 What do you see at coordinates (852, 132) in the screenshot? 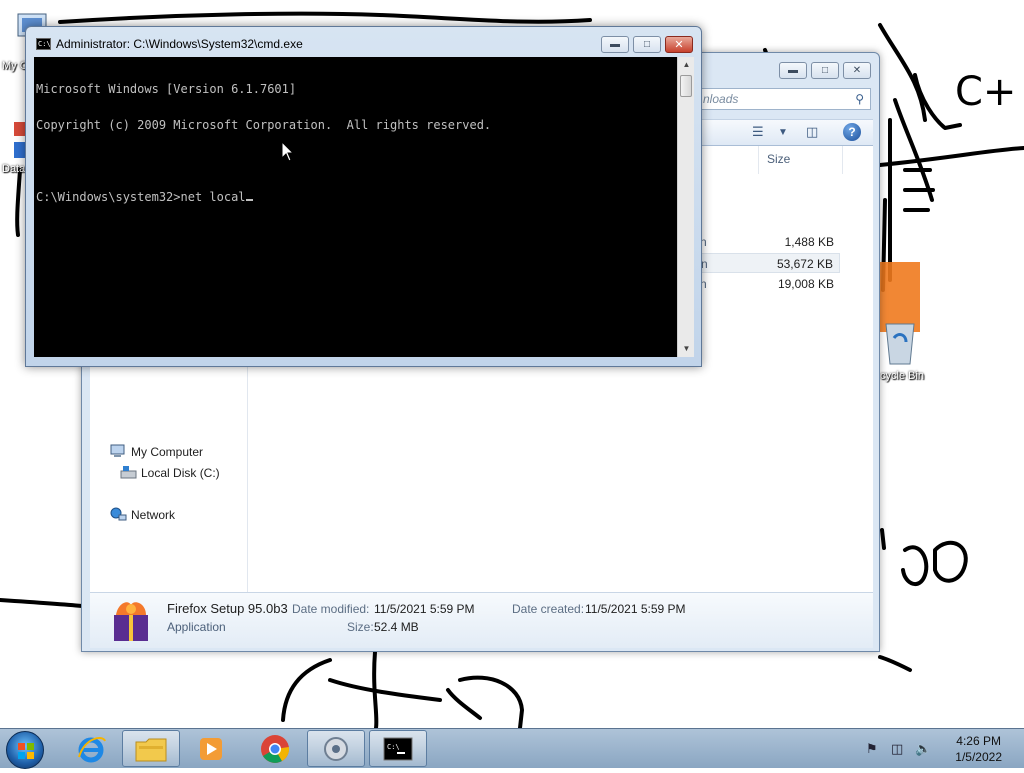
I see `help-icon: ?` at bounding box center [852, 132].